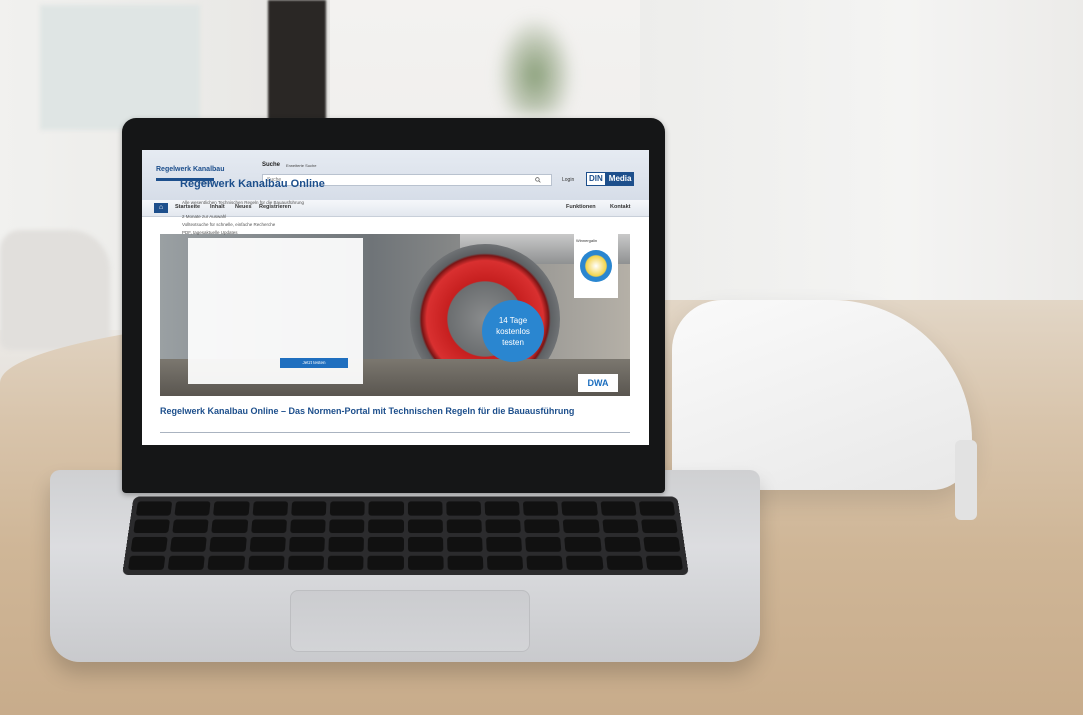 Image resolution: width=1083 pixels, height=715 pixels. What do you see at coordinates (161, 208) in the screenshot?
I see `home-icon: ⌂` at bounding box center [161, 208].